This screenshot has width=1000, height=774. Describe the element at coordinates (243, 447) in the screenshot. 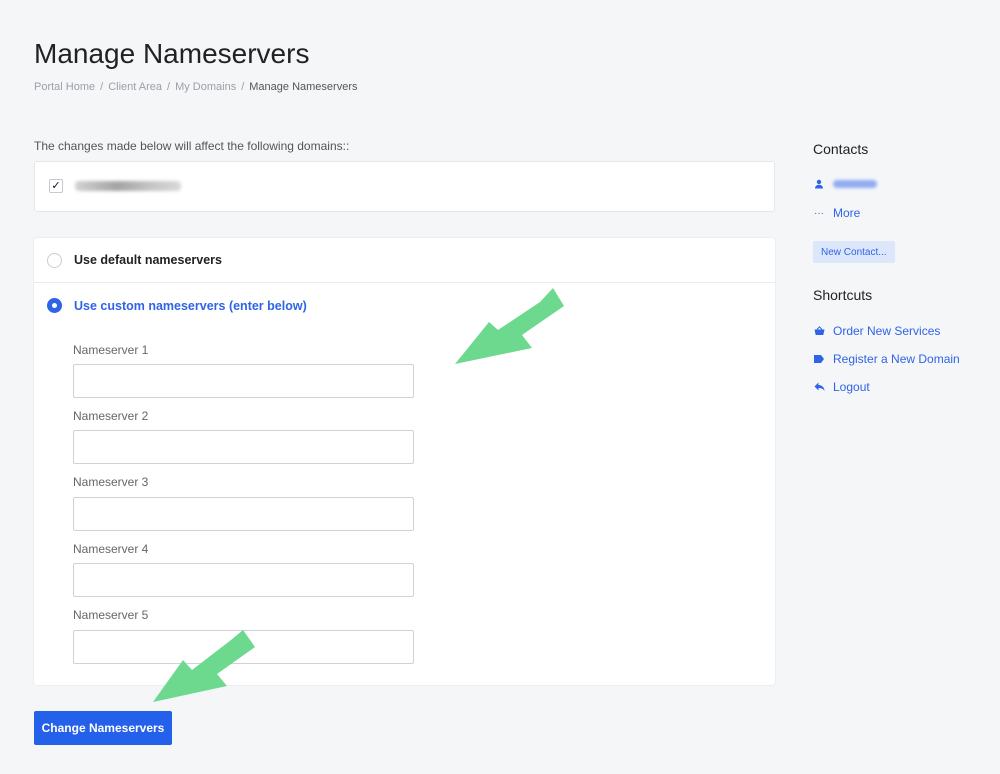

I see `nameserver-2-input` at that location.